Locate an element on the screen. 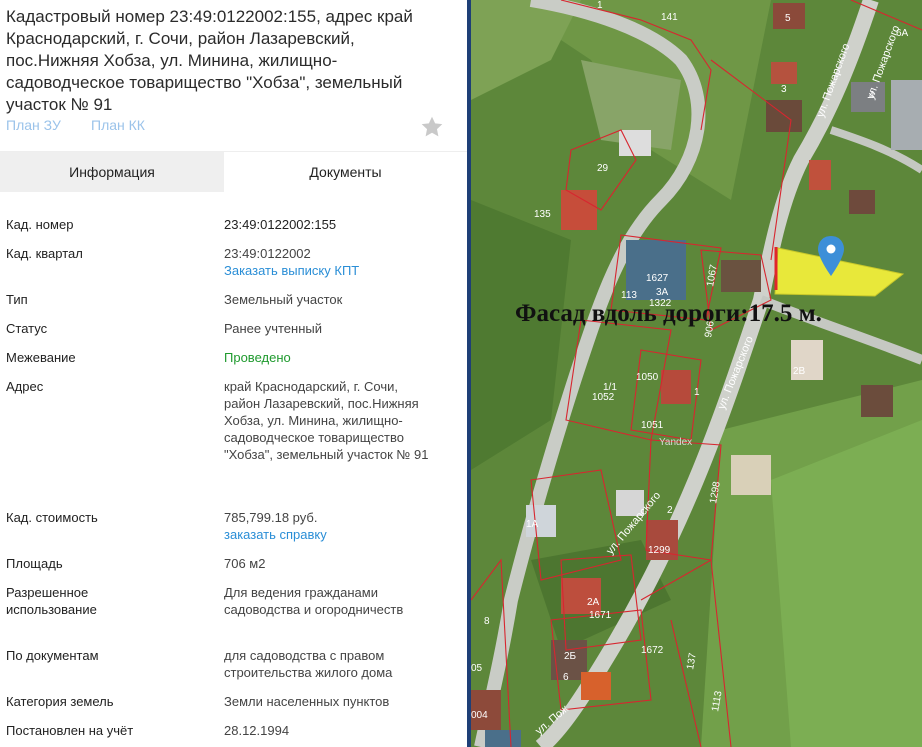 This screenshot has width=922, height=747. plan-kk-link: План КК is located at coordinates (118, 125).